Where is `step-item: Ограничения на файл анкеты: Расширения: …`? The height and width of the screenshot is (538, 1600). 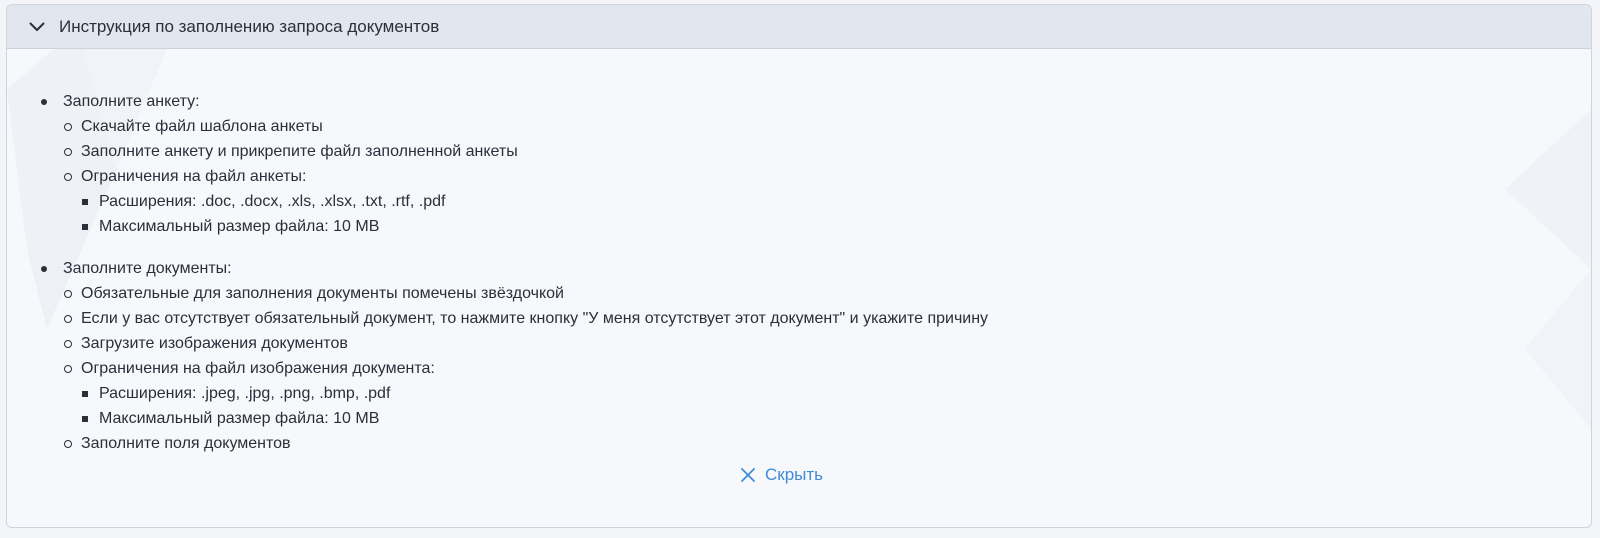 step-item: Ограничения на файл анкеты: Расширения: … is located at coordinates (827, 201).